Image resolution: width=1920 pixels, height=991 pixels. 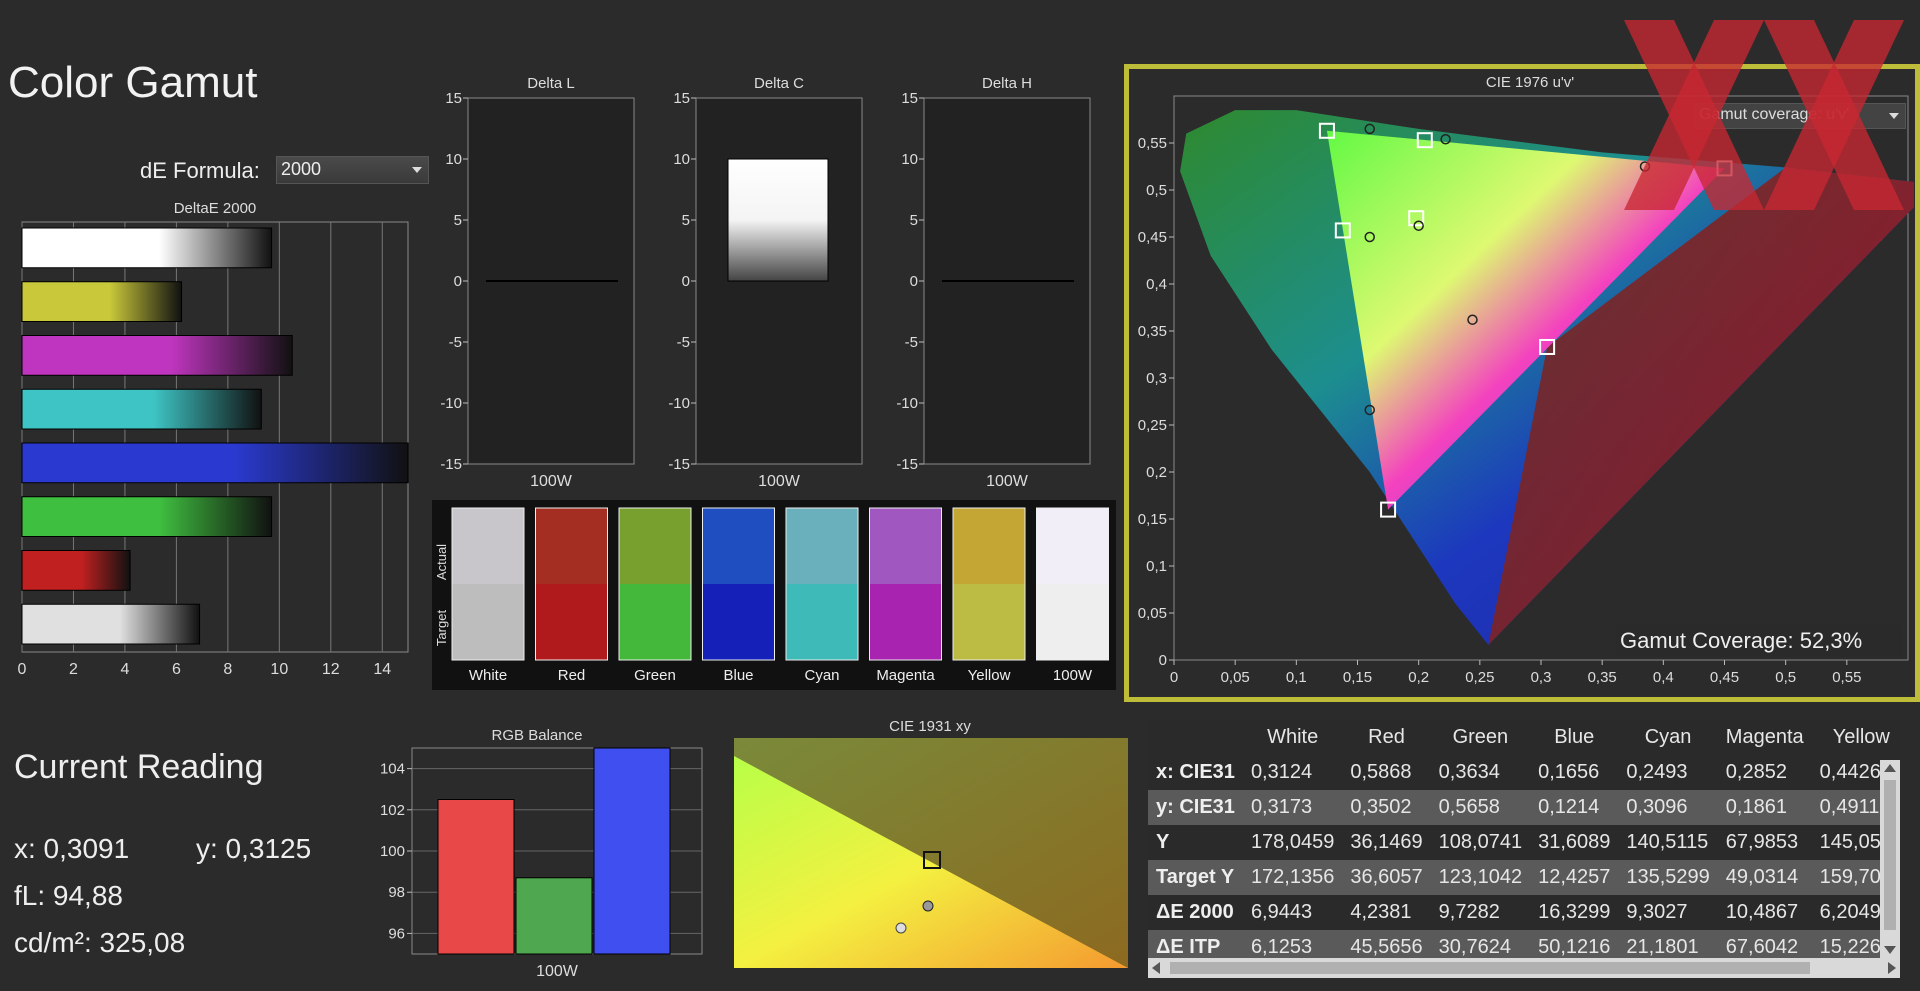 What do you see at coordinates (396, 892) in the screenshot?
I see `rgb-tick-label: 98` at bounding box center [396, 892].